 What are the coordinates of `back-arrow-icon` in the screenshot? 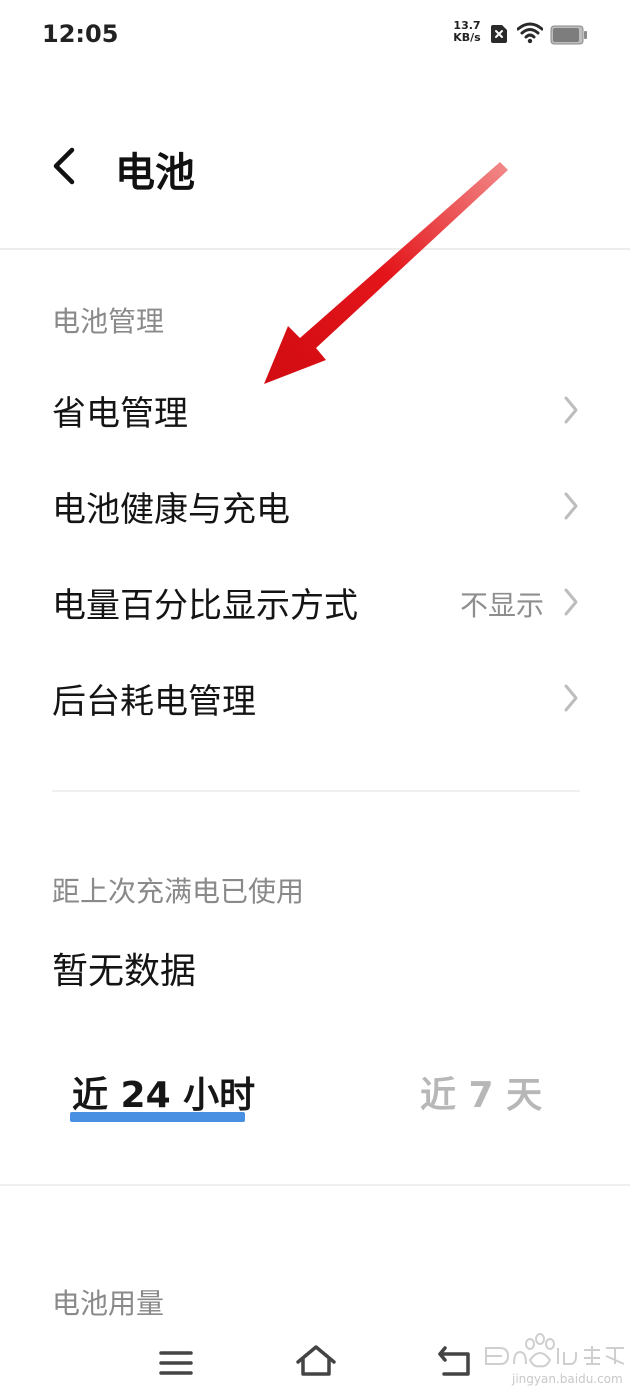 It's located at (64, 166).